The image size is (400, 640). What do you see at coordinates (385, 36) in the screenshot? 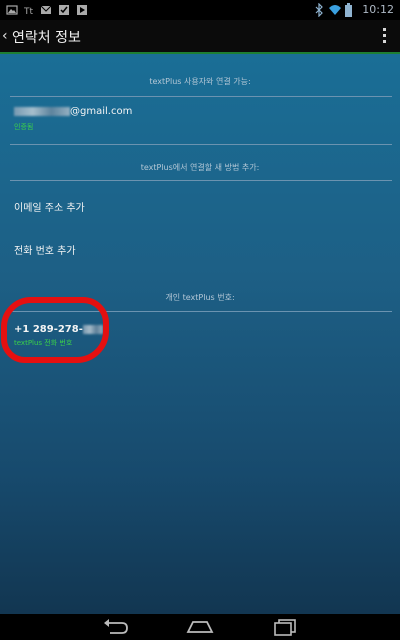
I see `overflow-menu-icon` at bounding box center [385, 36].